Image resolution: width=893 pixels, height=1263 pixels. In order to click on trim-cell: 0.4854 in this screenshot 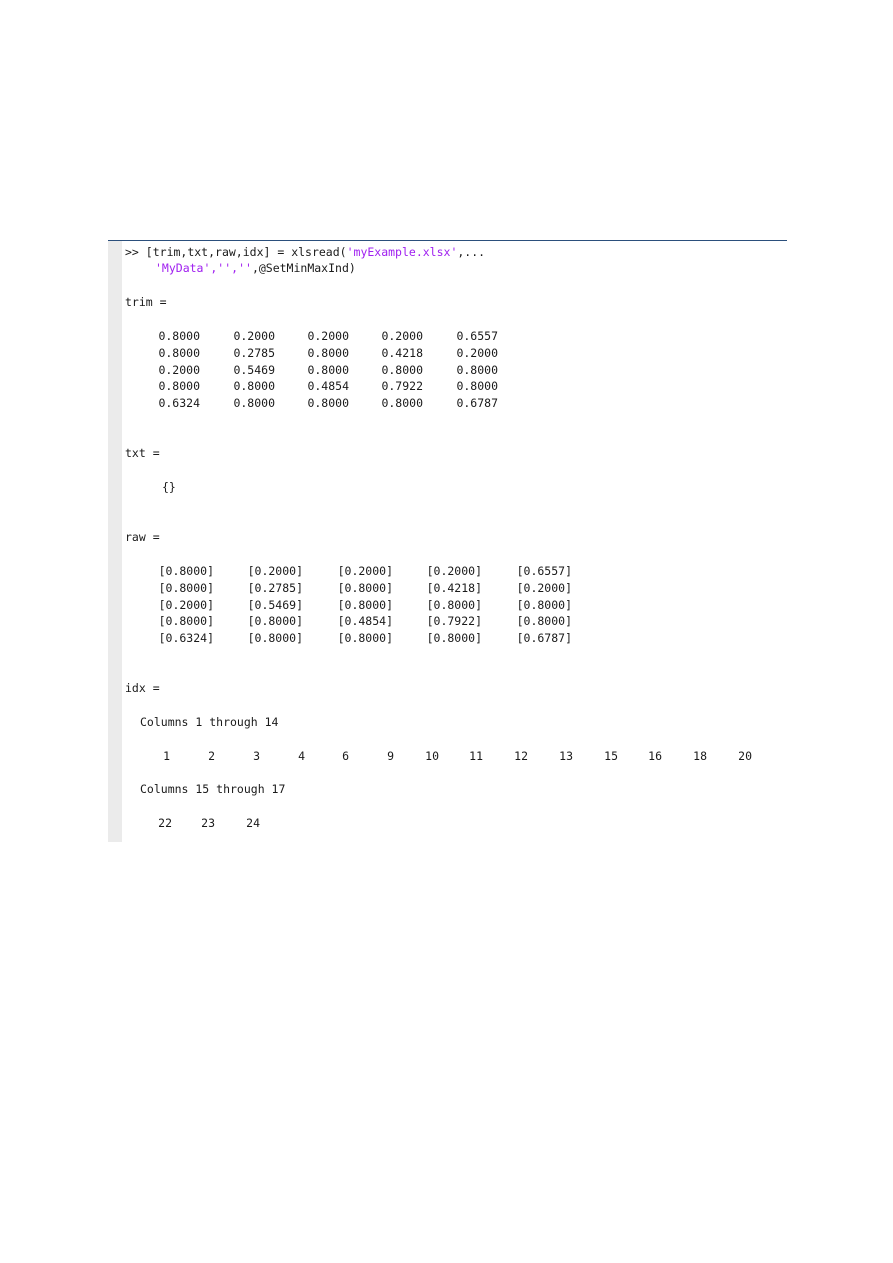, I will do `click(328, 386)`.